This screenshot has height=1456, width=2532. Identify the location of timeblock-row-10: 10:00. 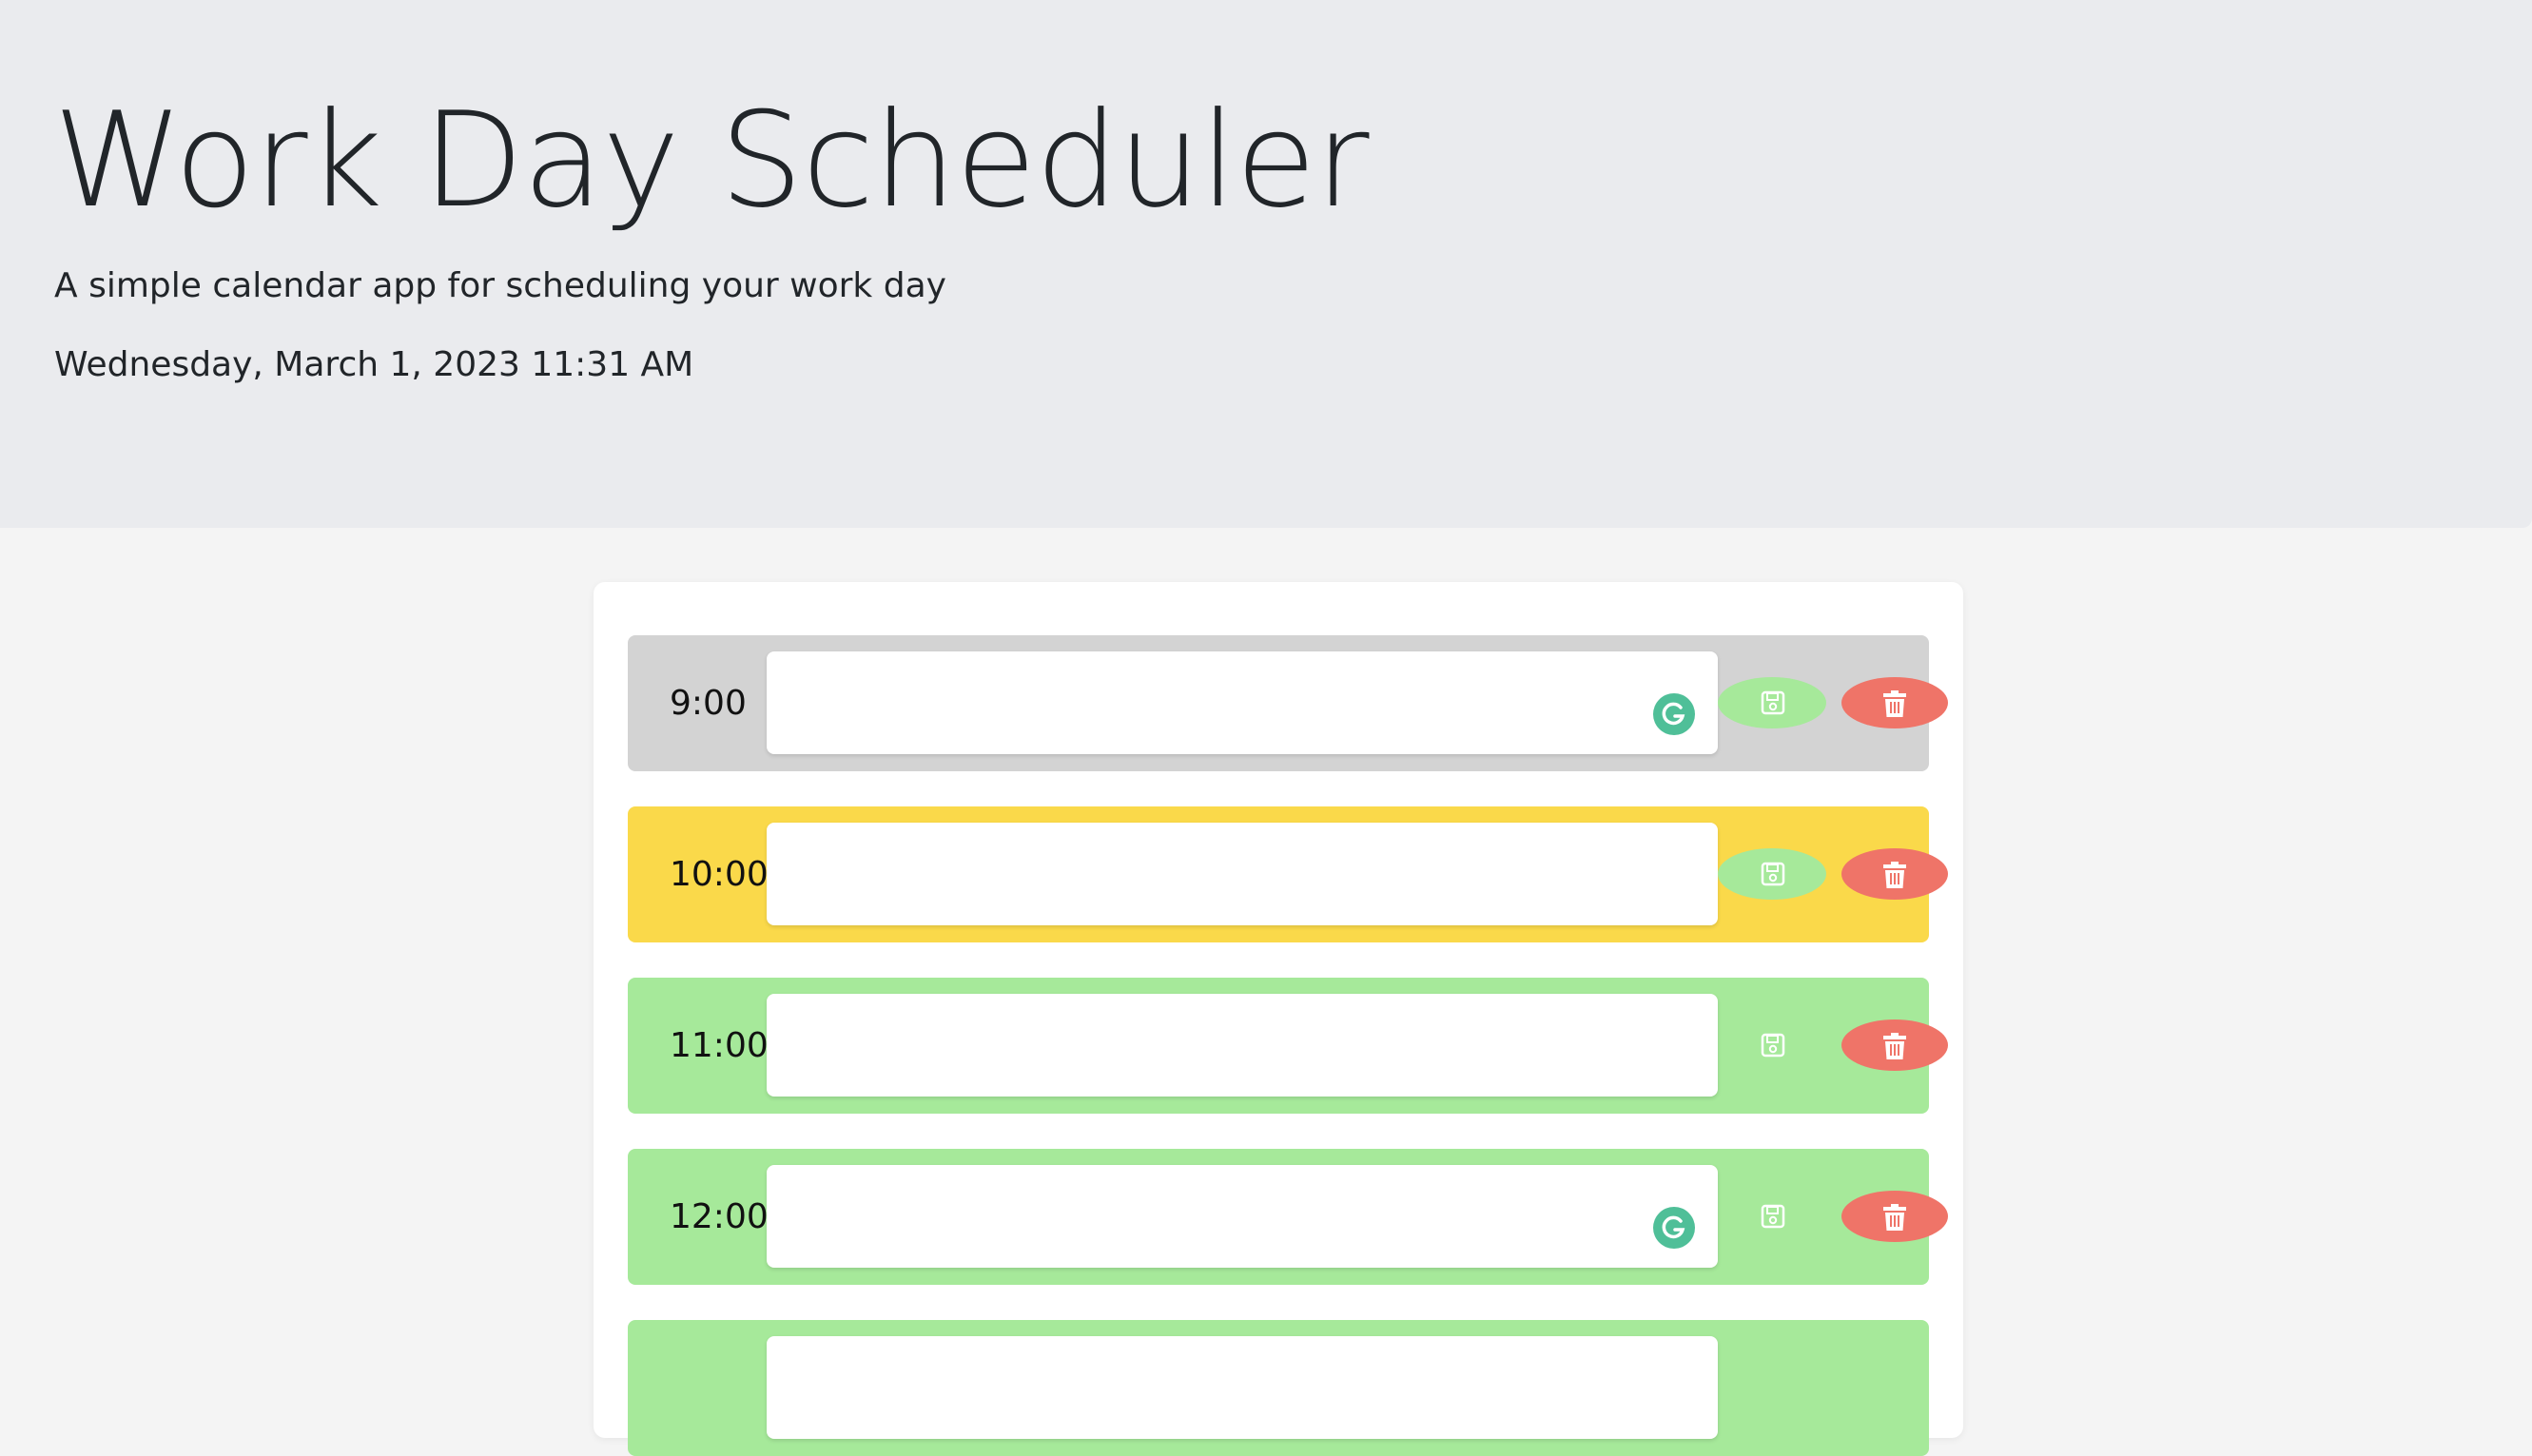
(1288, 874).